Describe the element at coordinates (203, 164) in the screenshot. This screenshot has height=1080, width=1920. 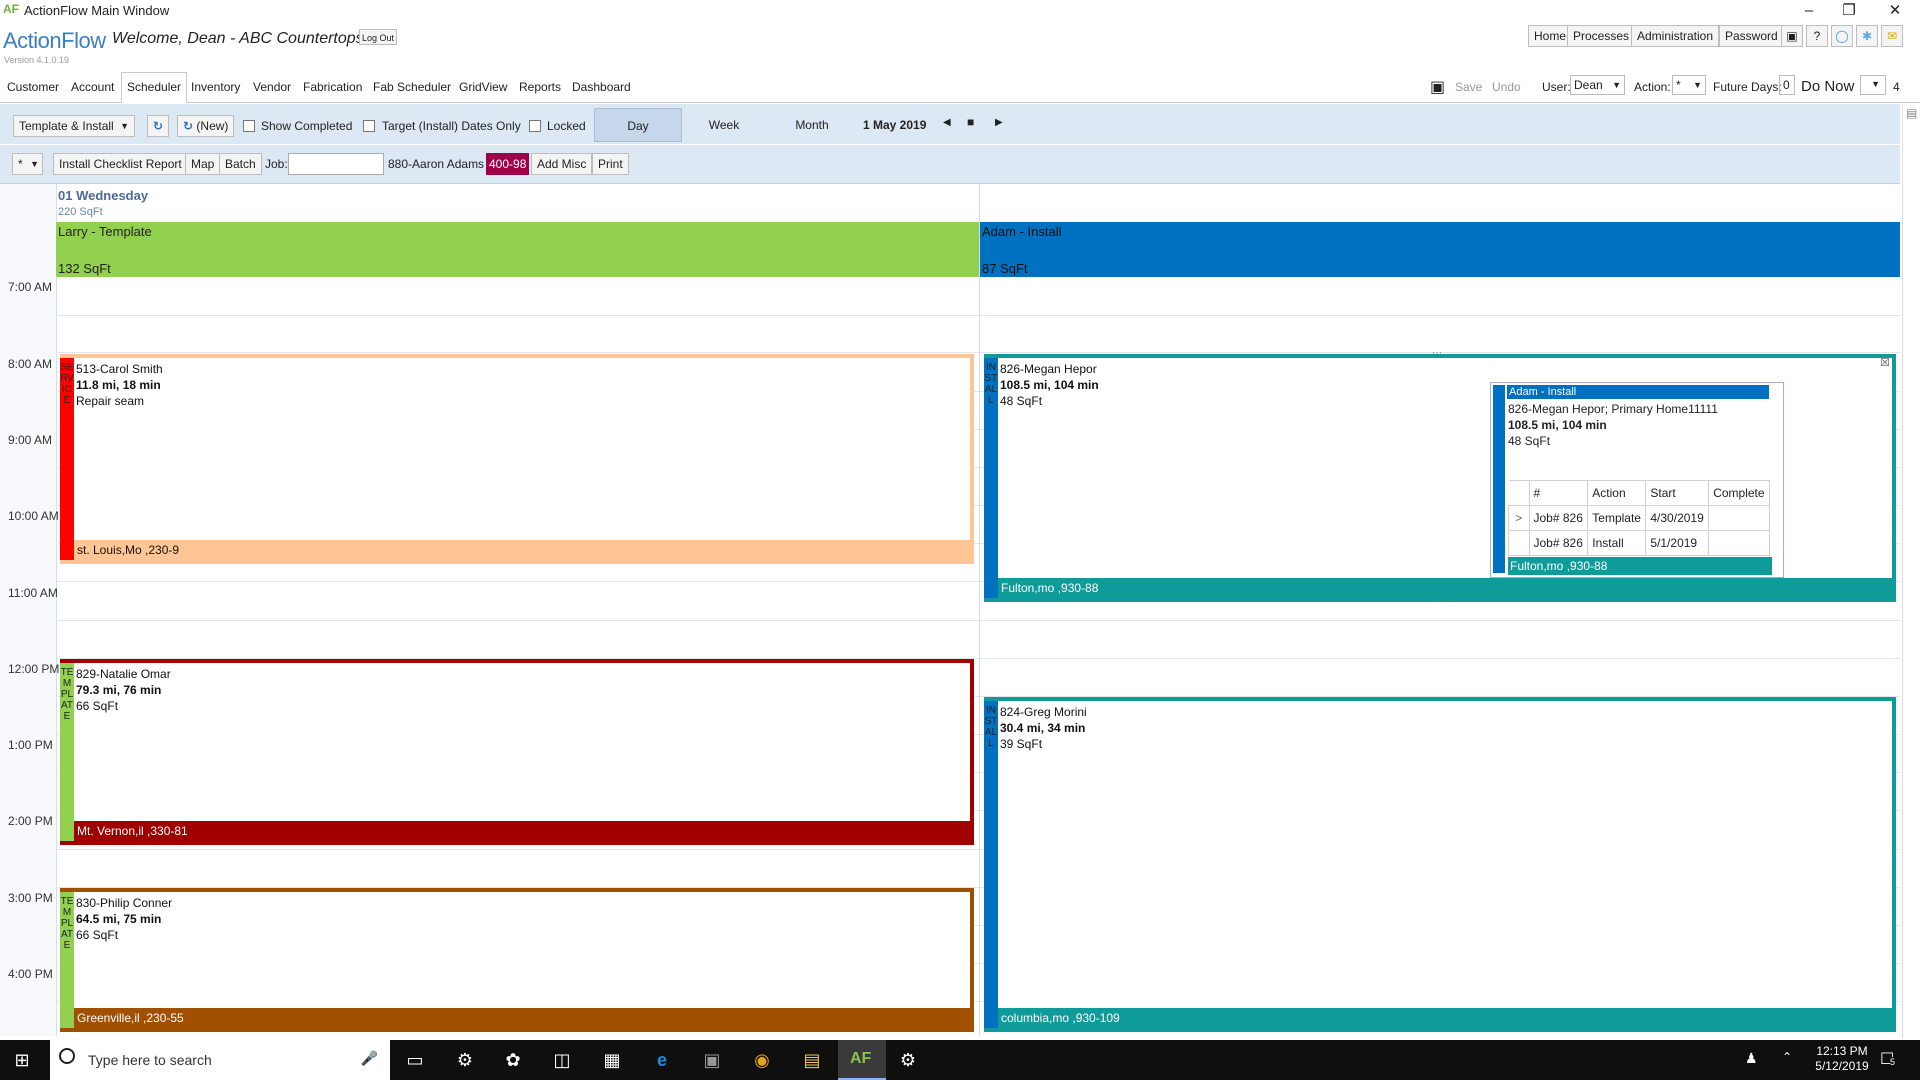
I see `map-button: Map` at that location.